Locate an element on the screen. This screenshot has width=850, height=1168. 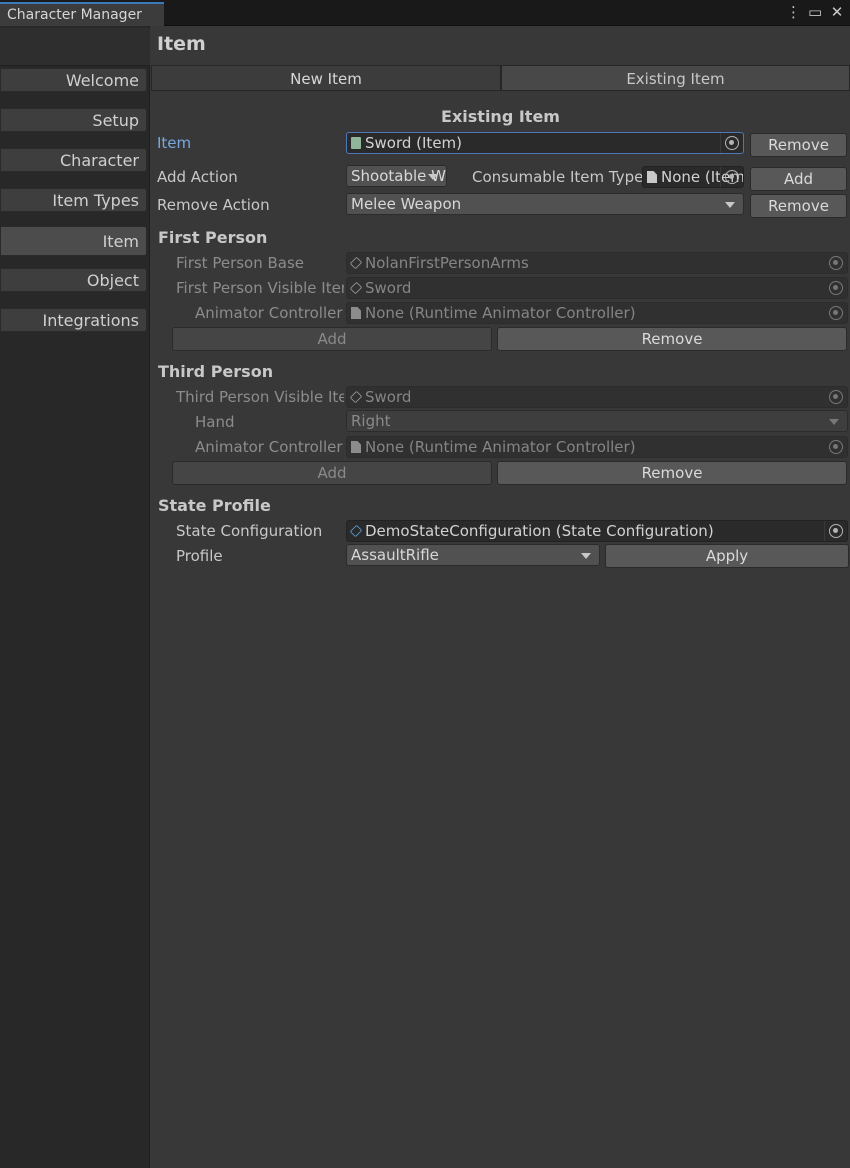
third-person-add-button: Add is located at coordinates (332, 473).